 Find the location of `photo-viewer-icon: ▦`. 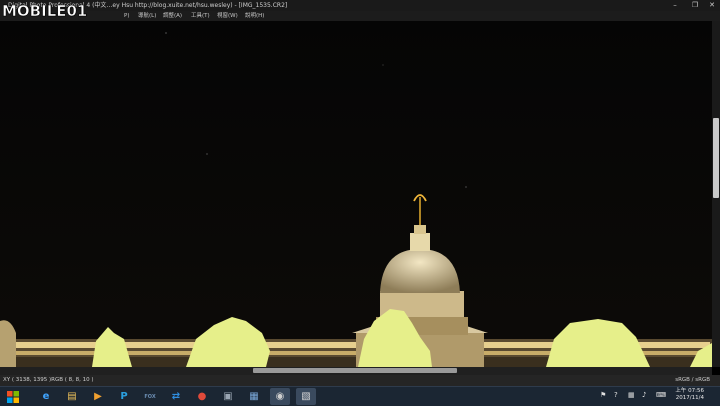

photo-viewer-icon: ▦ is located at coordinates (254, 396).